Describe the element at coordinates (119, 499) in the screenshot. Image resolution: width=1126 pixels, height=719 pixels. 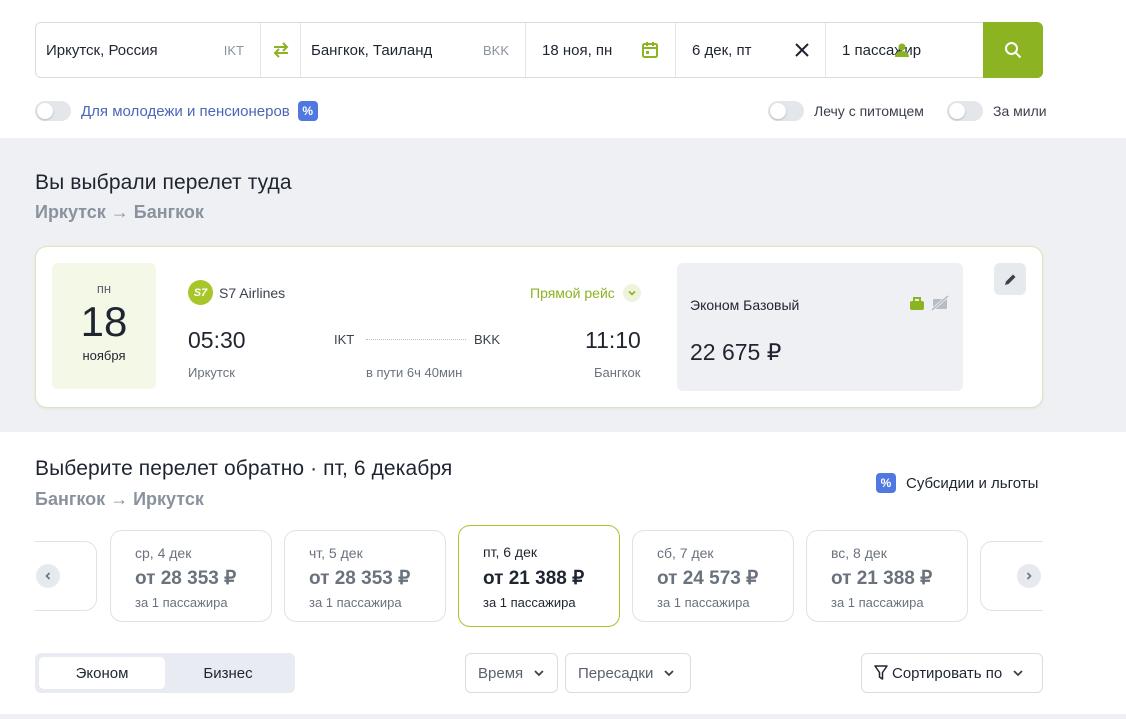
I see `return-route: Бангкок → Иркутск` at that location.